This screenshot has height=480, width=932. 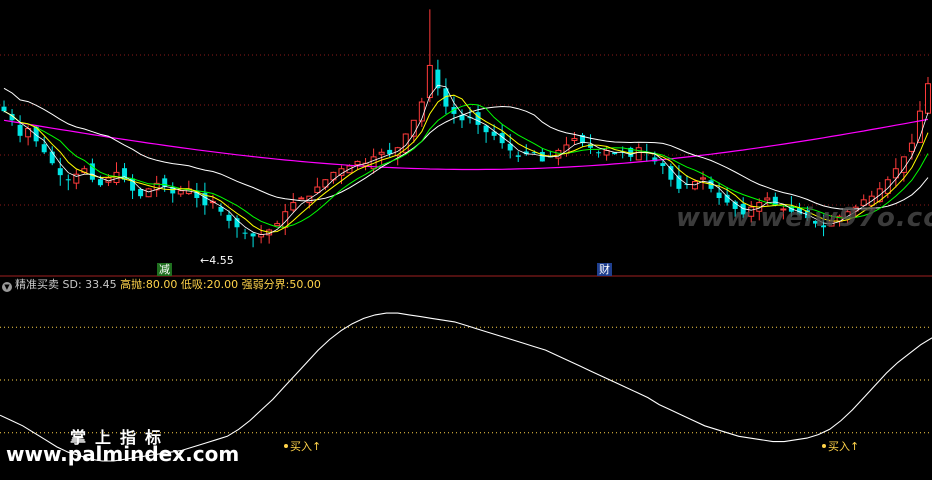 I want to click on badge-jian: 减, so click(x=164, y=269).